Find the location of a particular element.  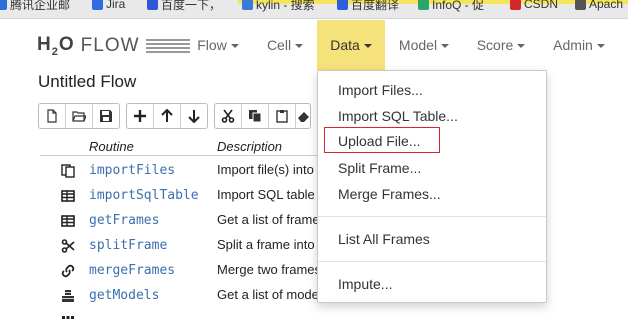

menu-label: Data is located at coordinates (345, 45).